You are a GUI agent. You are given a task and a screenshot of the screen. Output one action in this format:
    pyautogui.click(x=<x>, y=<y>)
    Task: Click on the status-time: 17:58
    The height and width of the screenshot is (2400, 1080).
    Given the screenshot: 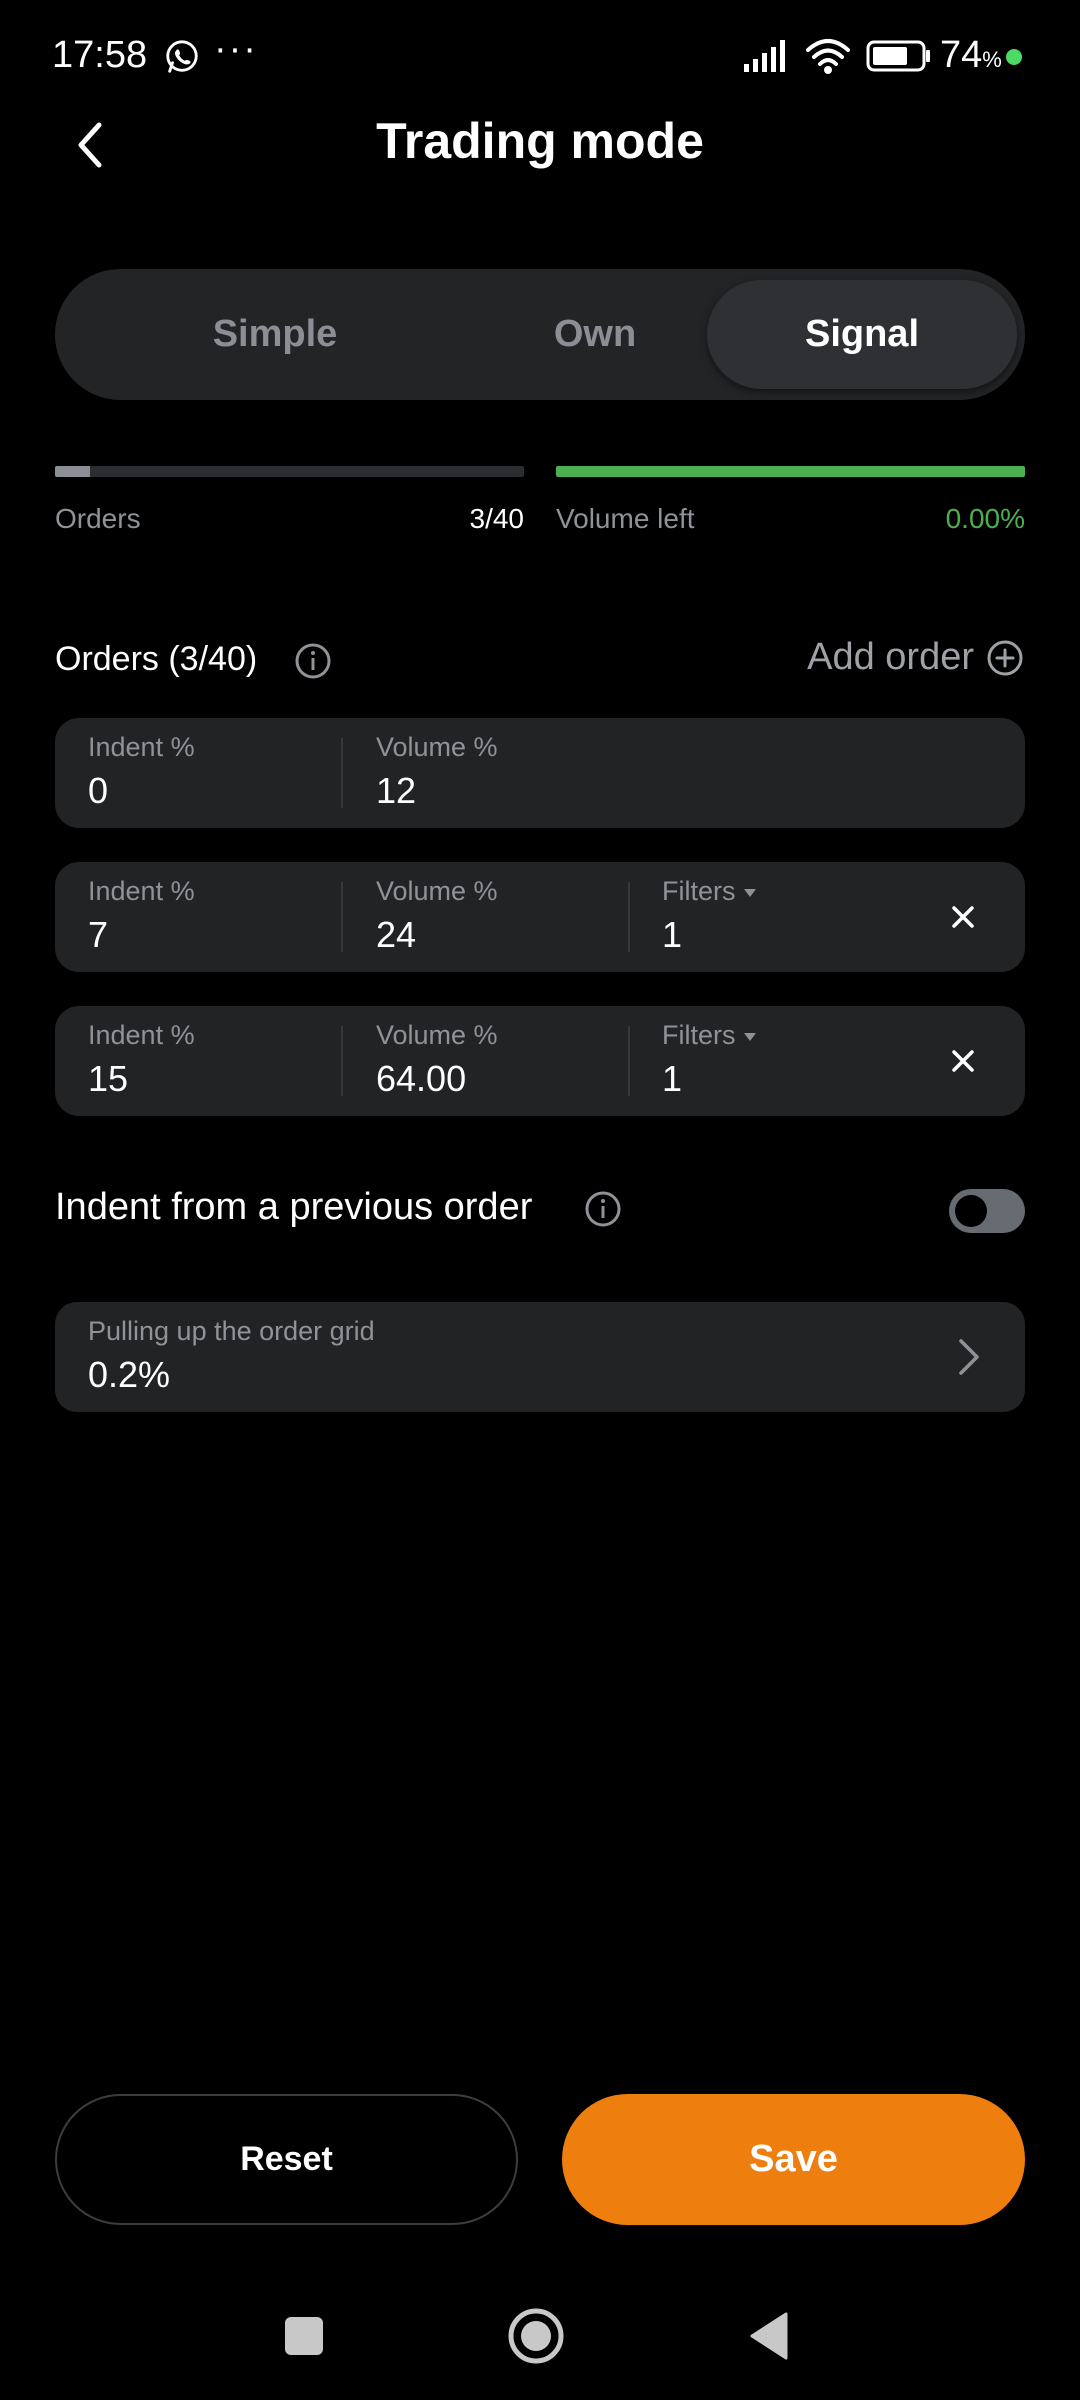 What is the action you would take?
    pyautogui.click(x=100, y=55)
    